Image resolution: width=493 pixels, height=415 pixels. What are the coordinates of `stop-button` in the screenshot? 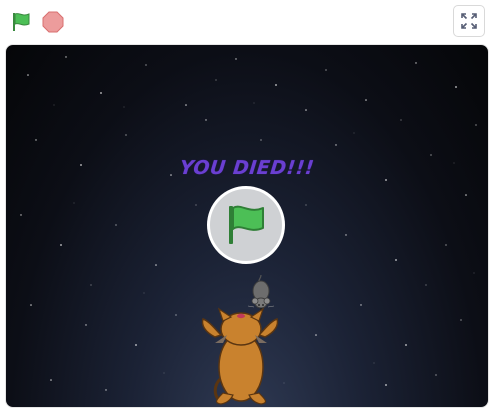 It's located at (53, 22).